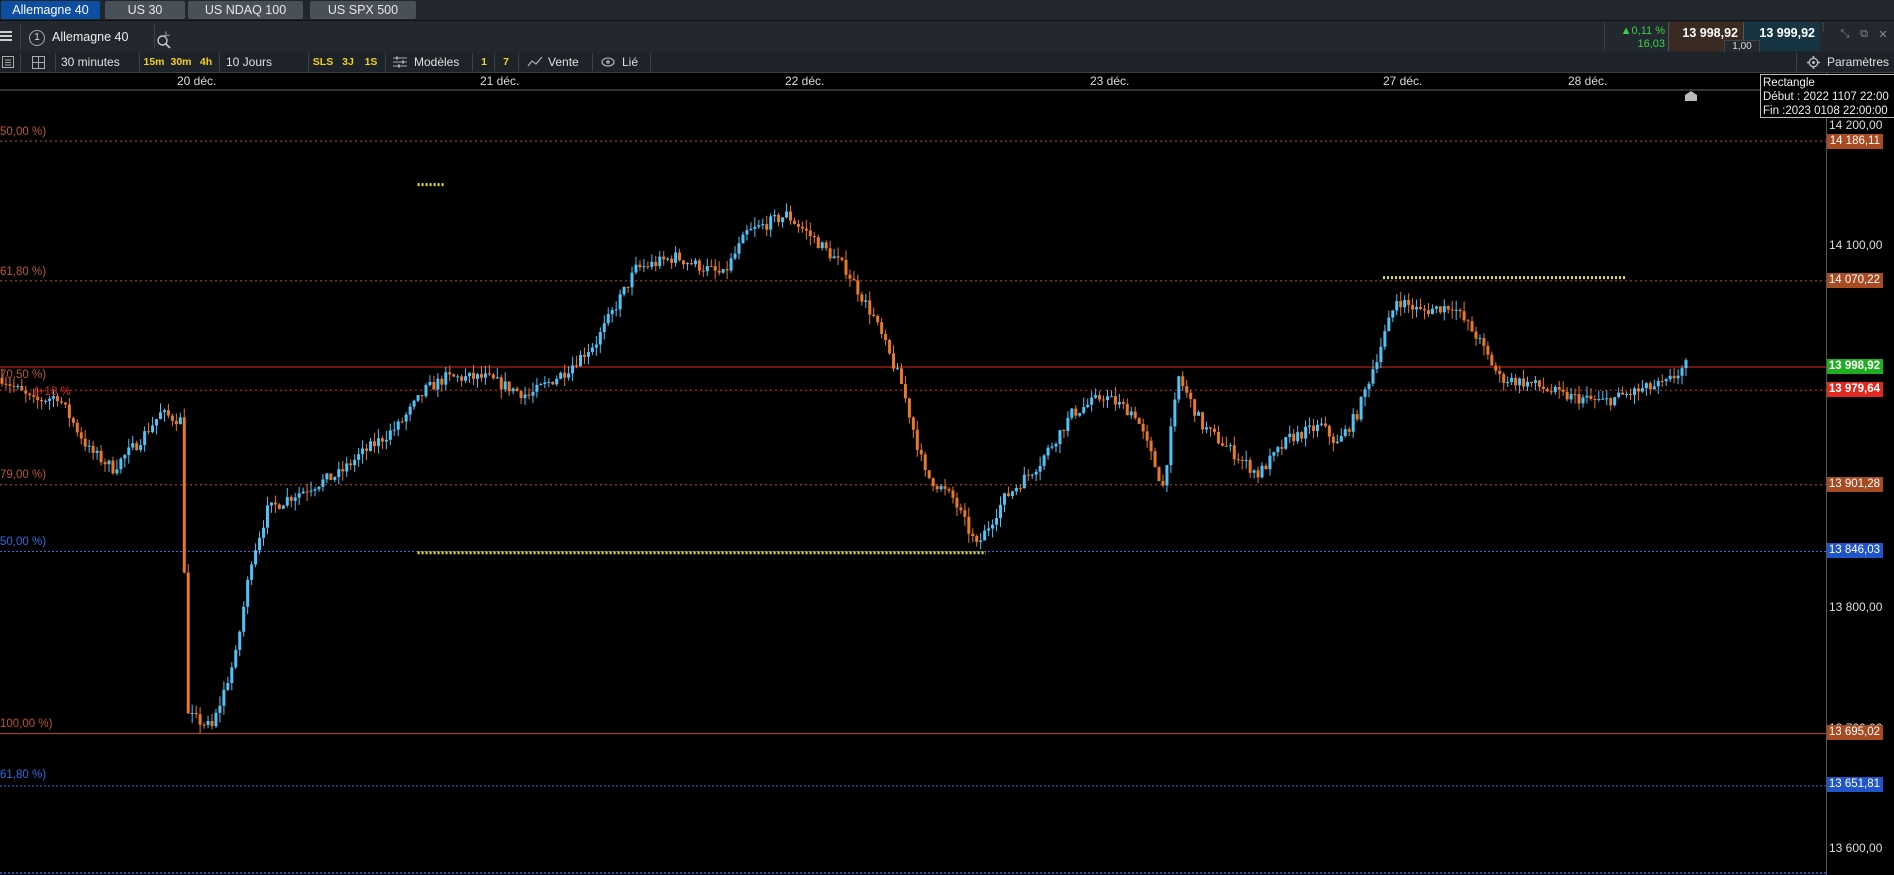  What do you see at coordinates (323, 62) in the screenshot?
I see `range-sls-button: SLS` at bounding box center [323, 62].